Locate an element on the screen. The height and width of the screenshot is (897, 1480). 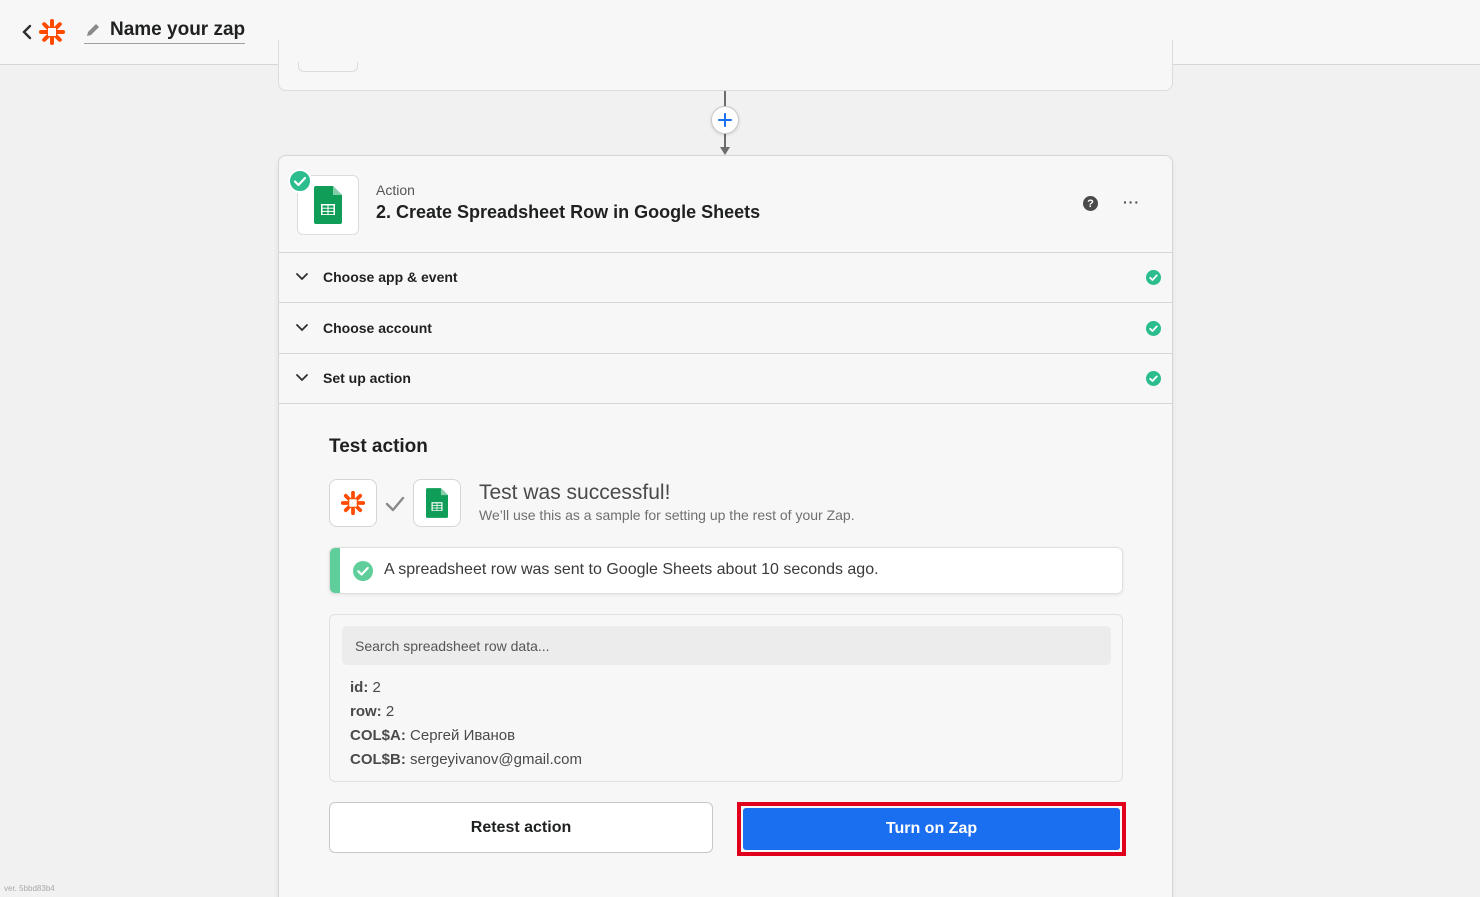
checkmark-icon is located at coordinates (395, 504).